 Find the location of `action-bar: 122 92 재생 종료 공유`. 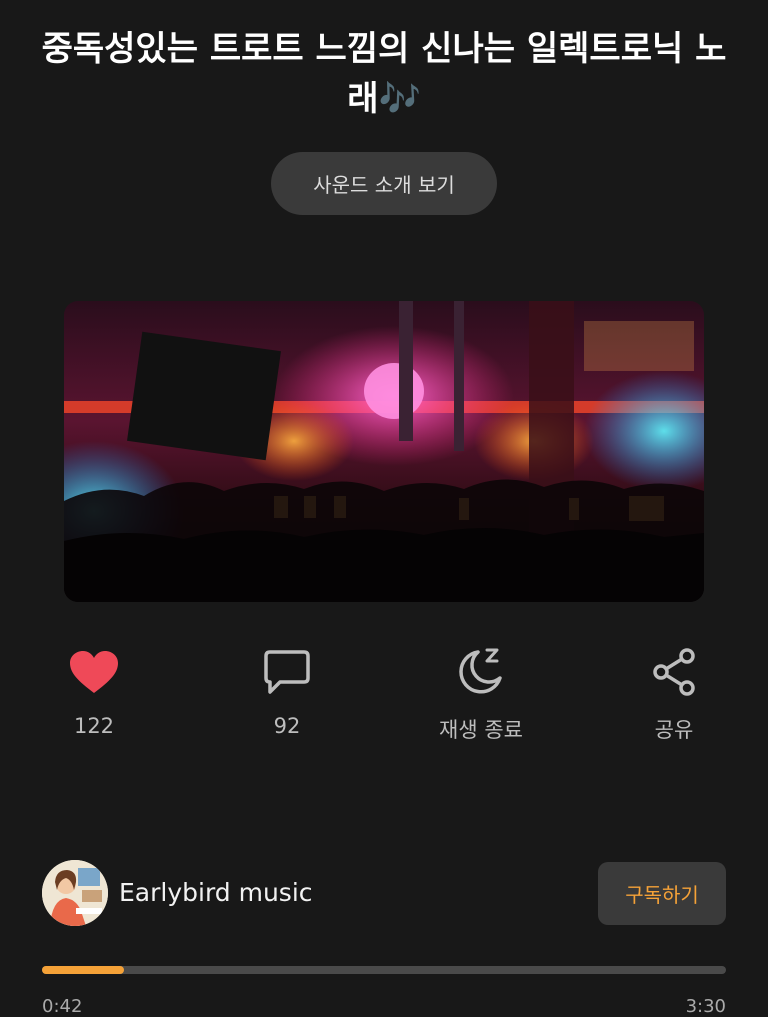

action-bar: 122 92 재생 종료 공유 is located at coordinates (384, 700).